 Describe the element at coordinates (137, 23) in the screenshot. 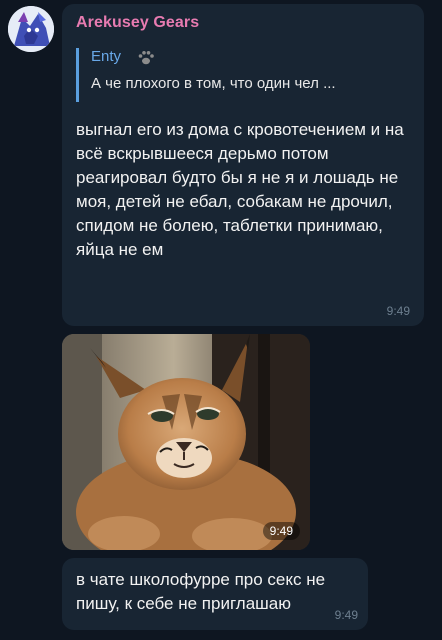

I see `sender-name: Arekusey Gears` at that location.